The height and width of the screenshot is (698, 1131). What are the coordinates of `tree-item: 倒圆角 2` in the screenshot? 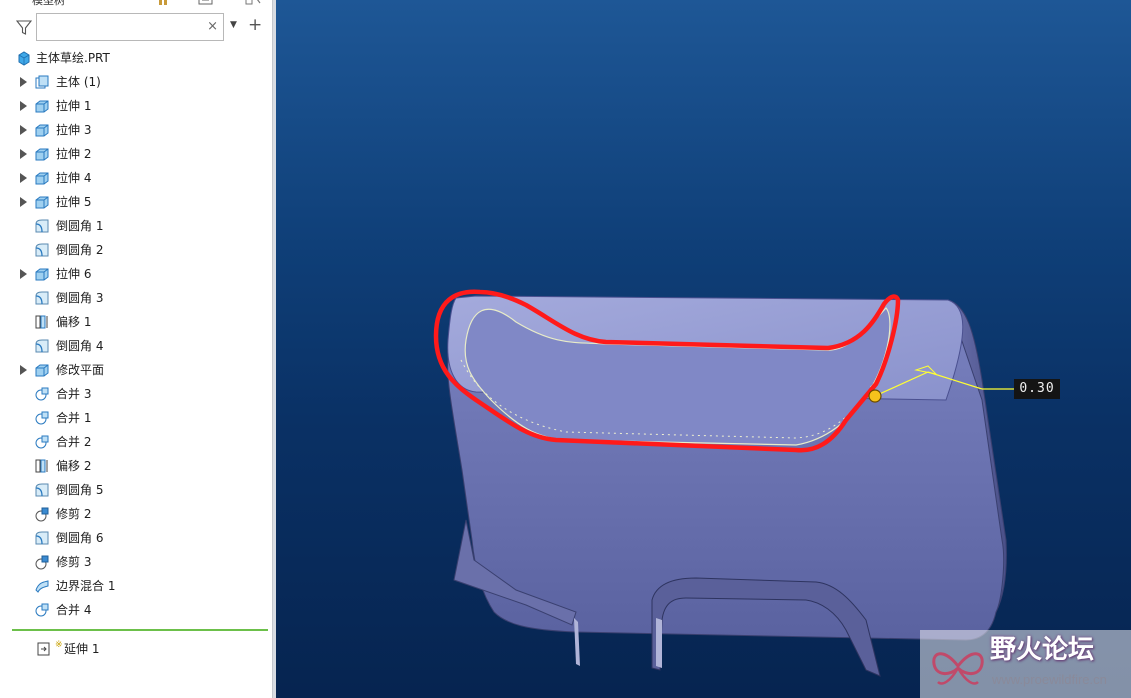 It's located at (136, 250).